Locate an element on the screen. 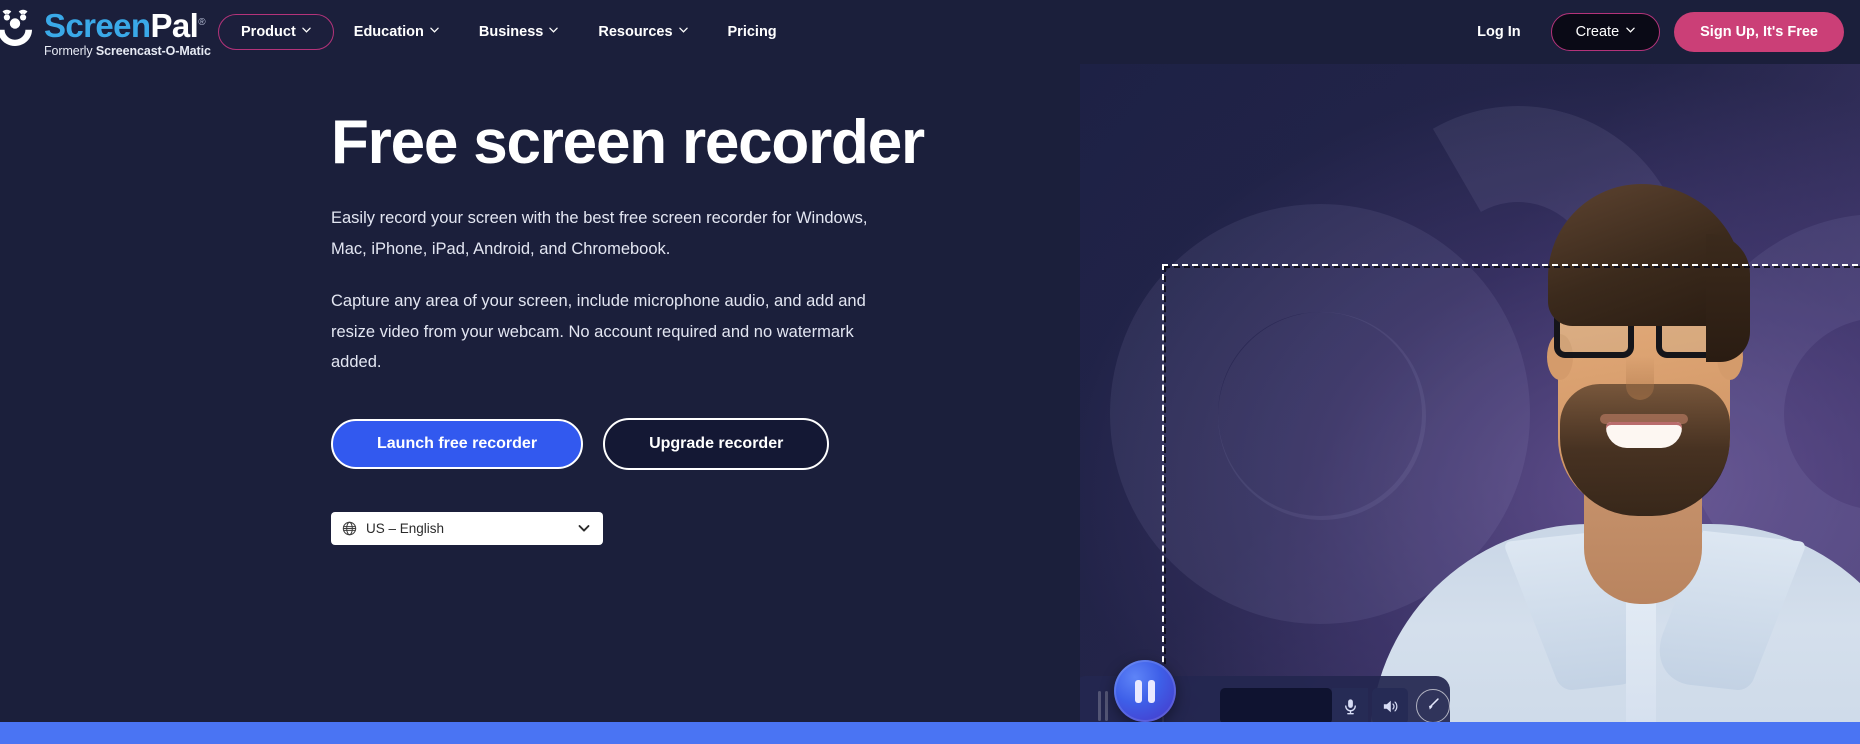 This screenshot has height=744, width=1860. pause-icon is located at coordinates (1145, 691).